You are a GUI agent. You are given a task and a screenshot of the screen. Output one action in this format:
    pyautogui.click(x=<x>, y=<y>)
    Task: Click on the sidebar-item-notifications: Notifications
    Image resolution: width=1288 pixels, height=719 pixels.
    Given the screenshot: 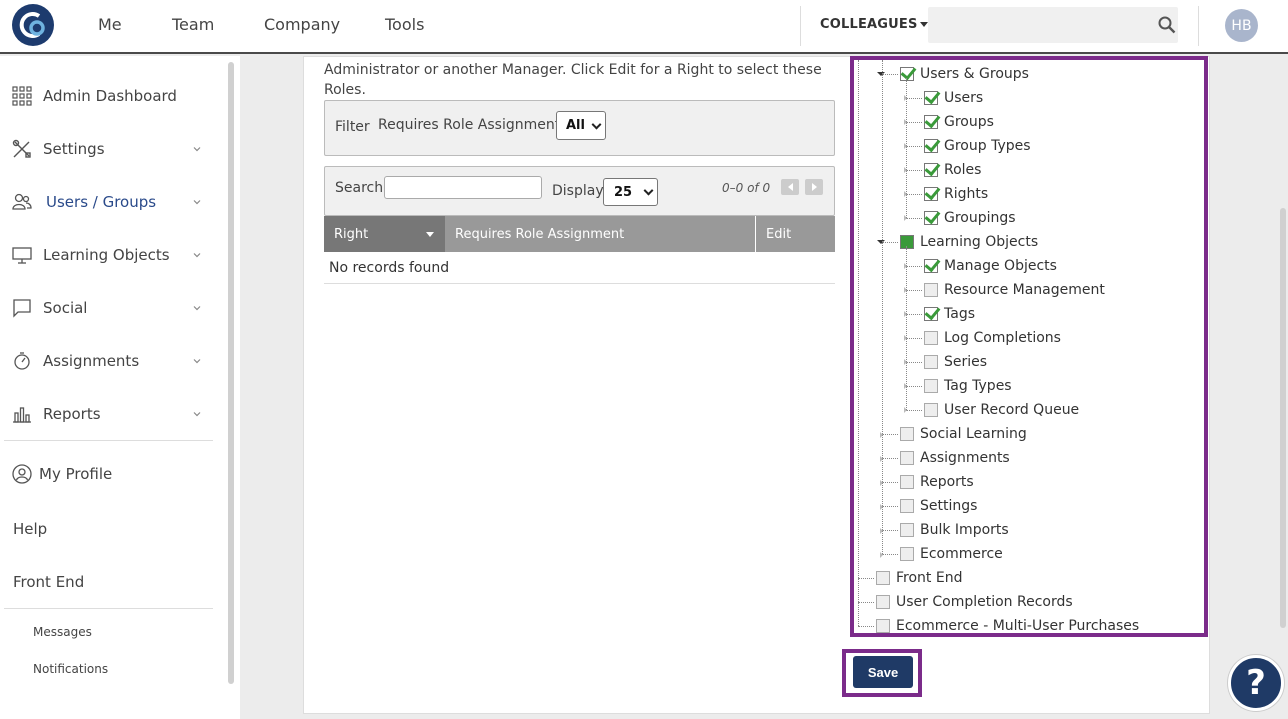 What is the action you would take?
    pyautogui.click(x=70, y=669)
    